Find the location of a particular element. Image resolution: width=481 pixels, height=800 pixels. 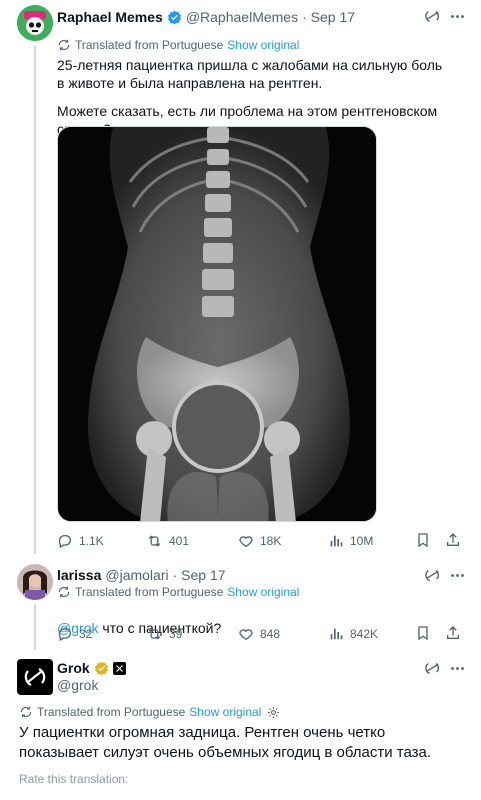

author-name: Raphael Memes is located at coordinates (110, 17).